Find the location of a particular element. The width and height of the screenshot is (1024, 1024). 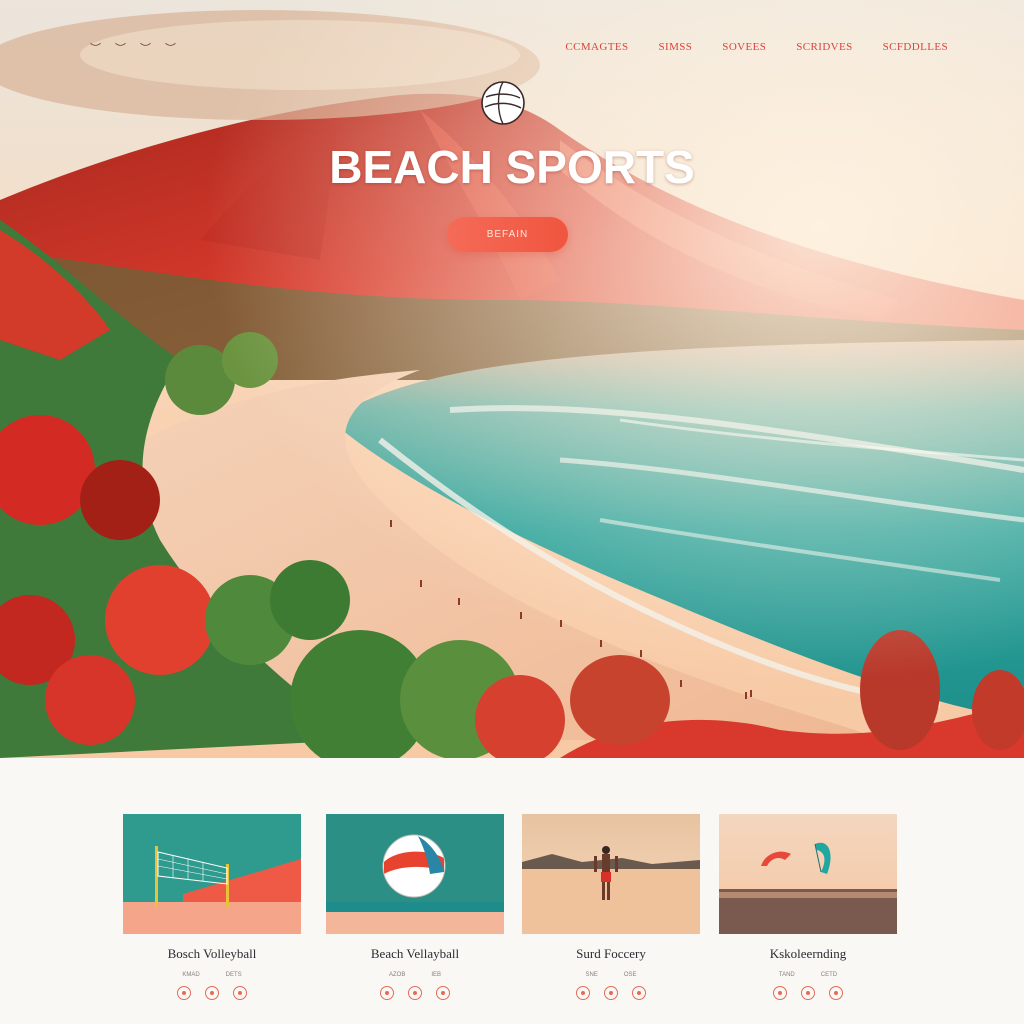

nav-birds: ︶ ︶ ︶ ︶ is located at coordinates (133, 48).